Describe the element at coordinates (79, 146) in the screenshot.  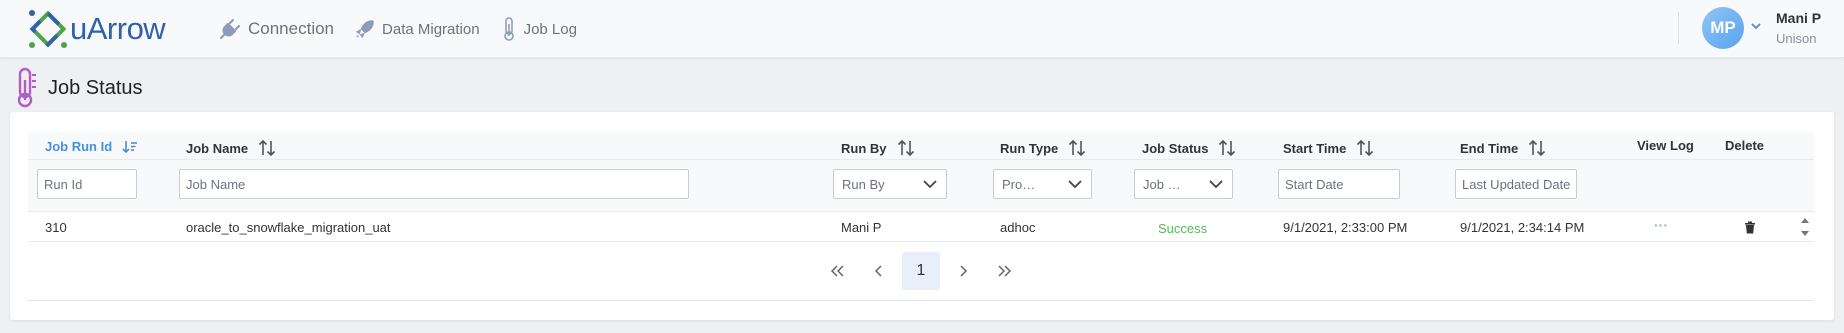
I see `column-label: Job Run Id` at that location.